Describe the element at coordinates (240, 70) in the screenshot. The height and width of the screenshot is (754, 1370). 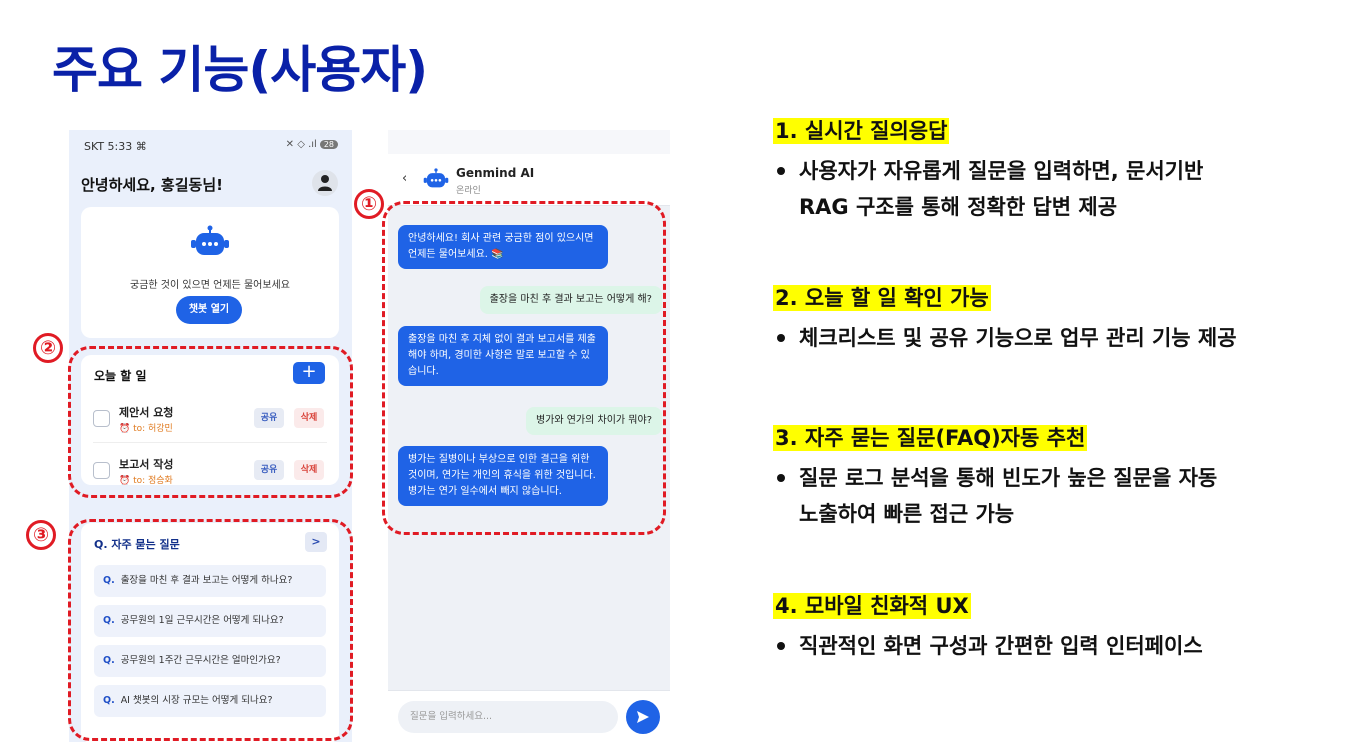
I see `slide-title: 주요 기능(사용자)` at that location.